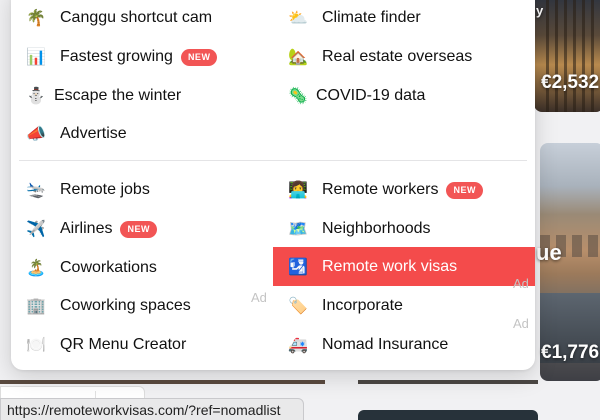 This screenshot has width=600, height=420. I want to click on city-card-top-price: €2,532, so click(570, 82).